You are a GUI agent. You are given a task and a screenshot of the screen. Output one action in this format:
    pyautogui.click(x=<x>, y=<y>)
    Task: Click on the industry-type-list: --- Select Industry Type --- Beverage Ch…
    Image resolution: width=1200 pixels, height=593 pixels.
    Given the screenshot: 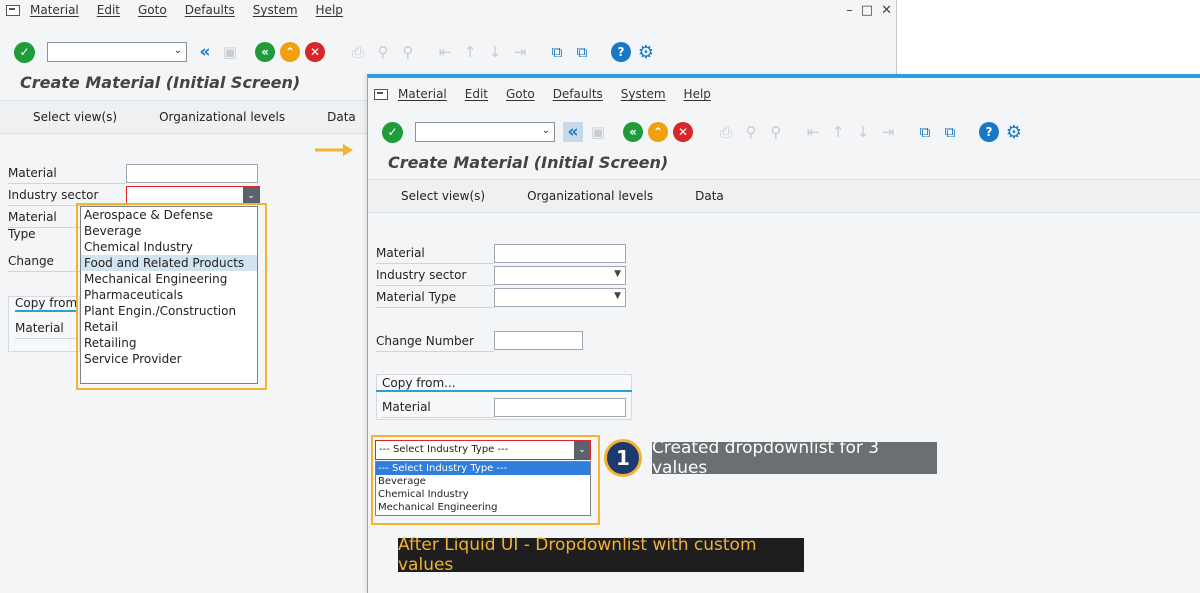 What is the action you would take?
    pyautogui.click(x=483, y=488)
    